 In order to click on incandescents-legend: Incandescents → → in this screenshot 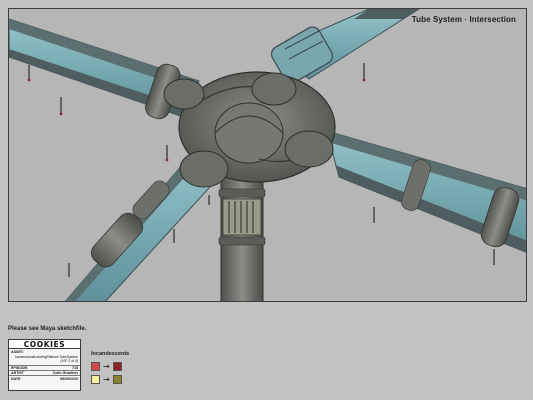, I will do `click(121, 373)`.